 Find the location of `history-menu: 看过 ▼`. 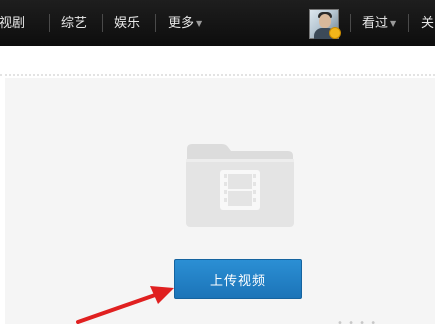

history-menu: 看过 ▼ is located at coordinates (379, 24).